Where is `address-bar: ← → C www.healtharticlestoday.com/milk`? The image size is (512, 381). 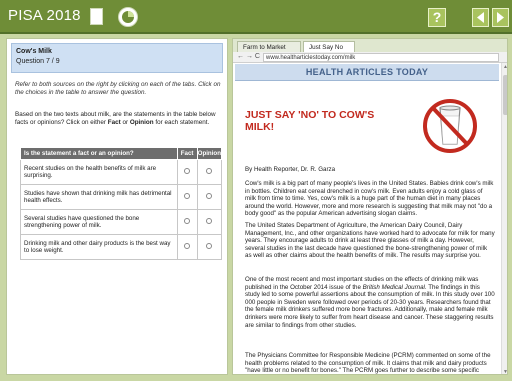
address-bar: ← → C www.healtharticlestoday.com/milk is located at coordinates (370, 57).